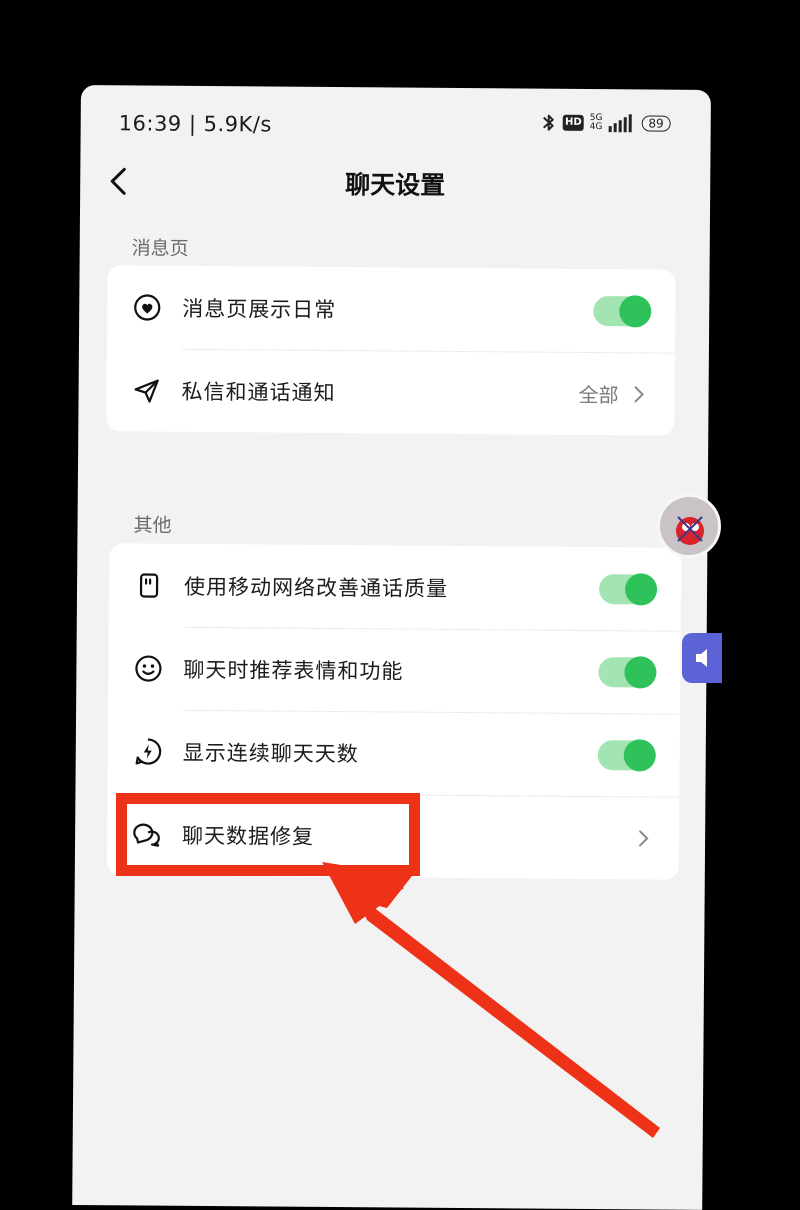 The width and height of the screenshot is (800, 1210). Describe the element at coordinates (628, 589) in the screenshot. I see `toggle-mobile-call-quality` at that location.